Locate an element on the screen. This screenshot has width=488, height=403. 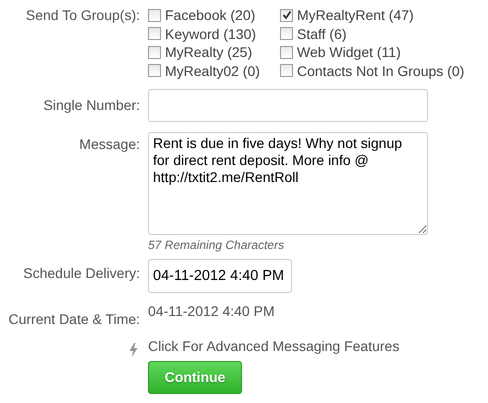
checkbox-option: Web Widget (11) is located at coordinates (384, 52).